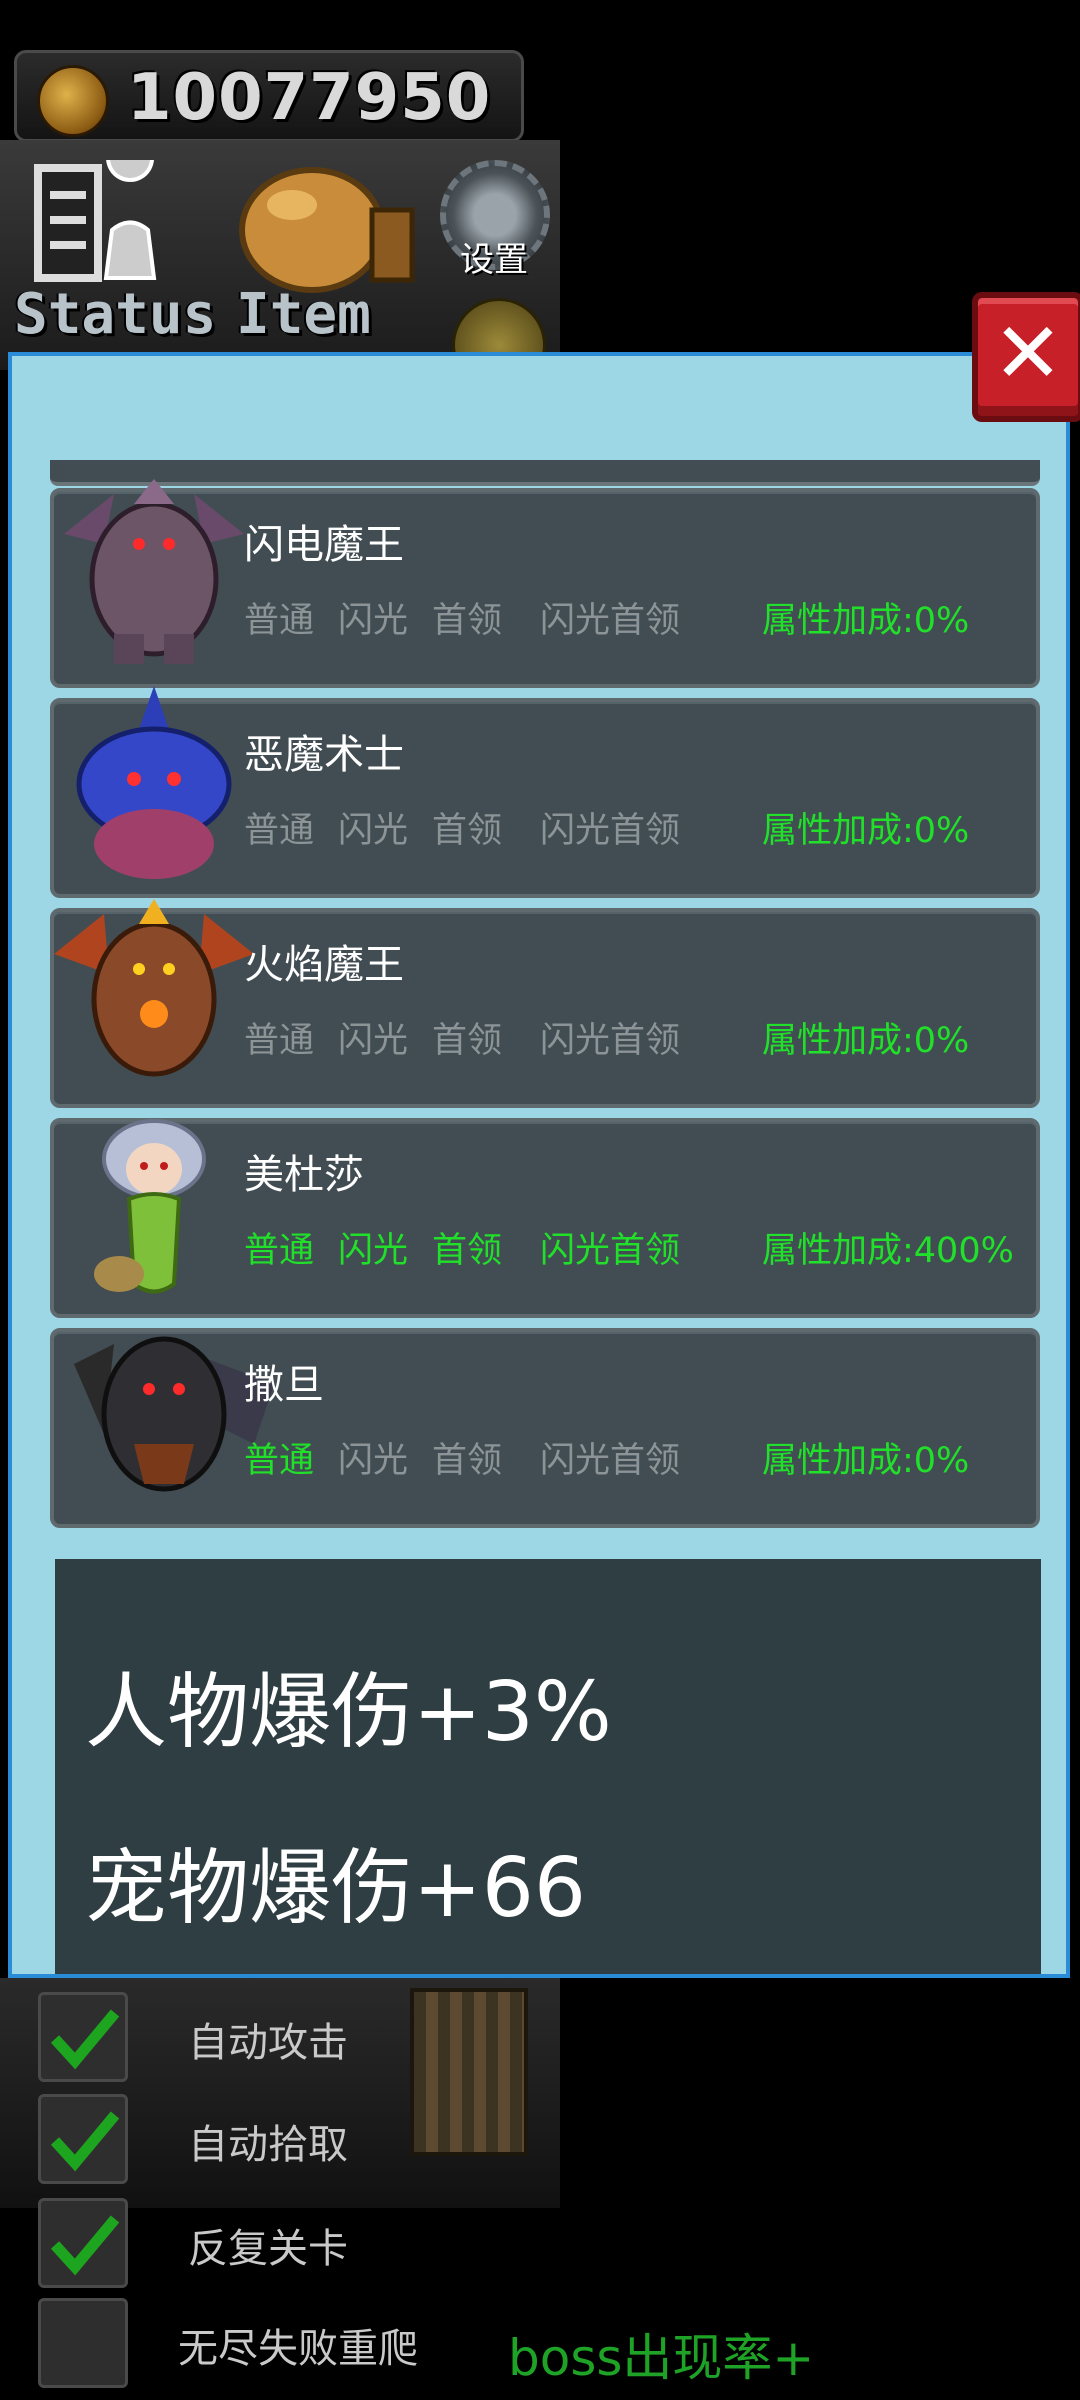  What do you see at coordinates (545, 583) in the screenshot?
I see `monster-card: 闪电魔王 普通 闪光 首领 闪光首领 属性加成:0%` at bounding box center [545, 583].